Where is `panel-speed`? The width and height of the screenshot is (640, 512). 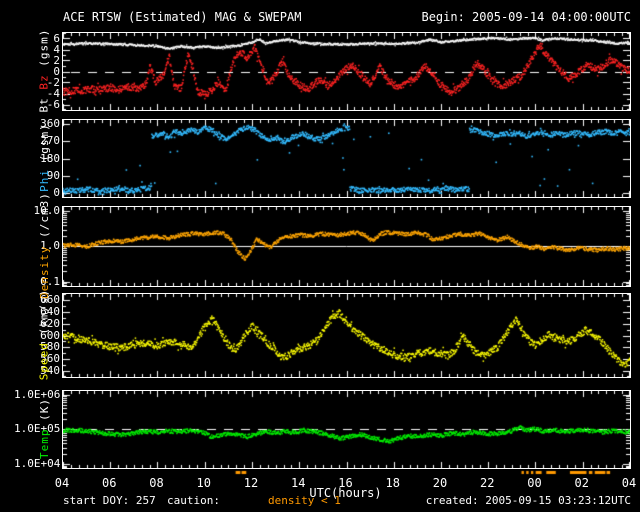 panel-speed is located at coordinates (346, 335).